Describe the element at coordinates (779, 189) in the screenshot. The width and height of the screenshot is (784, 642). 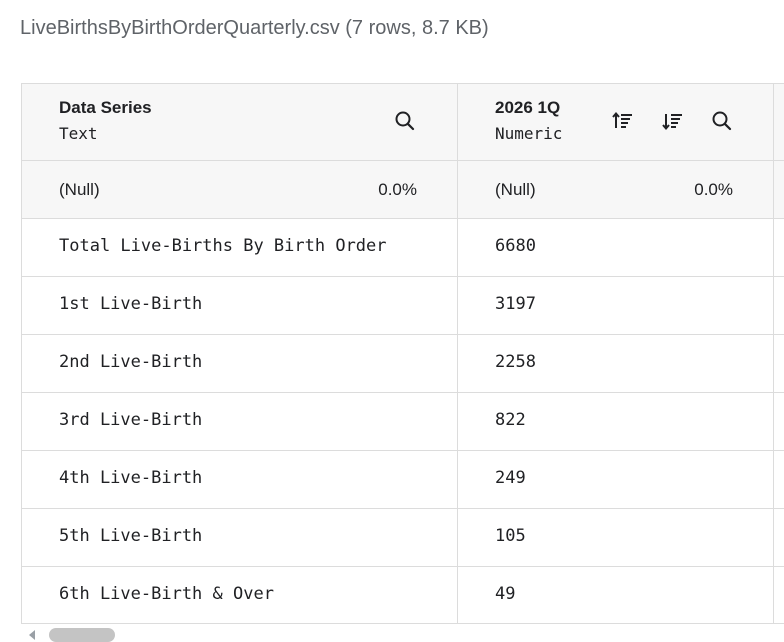
I see `null-stat-cell` at that location.